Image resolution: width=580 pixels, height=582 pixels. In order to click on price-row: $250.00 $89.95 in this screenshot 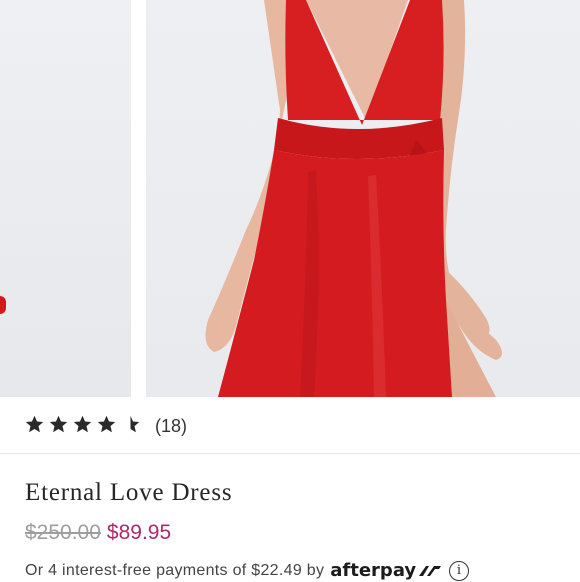, I will do `click(98, 533)`.